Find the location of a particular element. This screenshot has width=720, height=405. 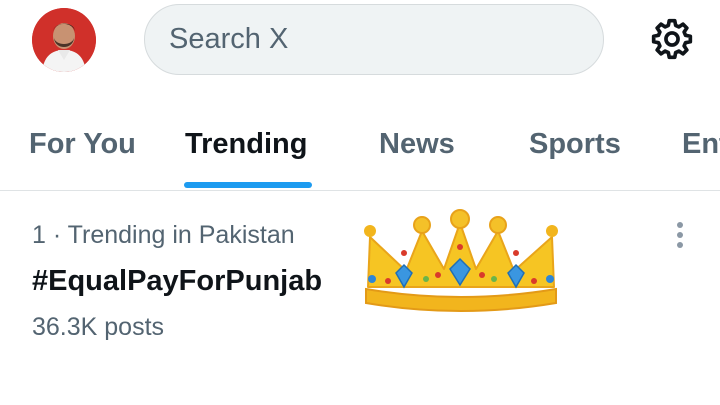

gear-icon is located at coordinates (672, 39).